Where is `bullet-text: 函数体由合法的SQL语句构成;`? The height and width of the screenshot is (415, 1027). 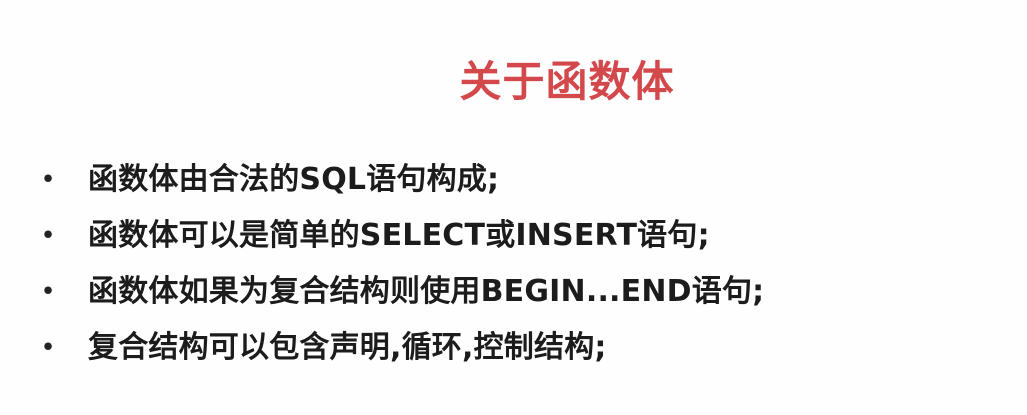
bullet-text: 函数体由合法的SQL语句构成; is located at coordinates (294, 179).